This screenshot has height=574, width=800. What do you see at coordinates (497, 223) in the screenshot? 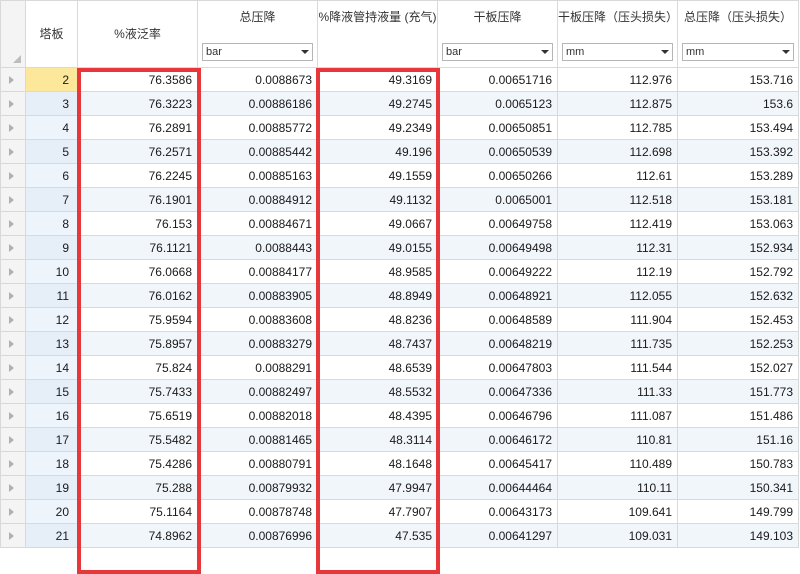
I see `cell-dry-tray-pressure-drop: 0.00649758` at bounding box center [497, 223].